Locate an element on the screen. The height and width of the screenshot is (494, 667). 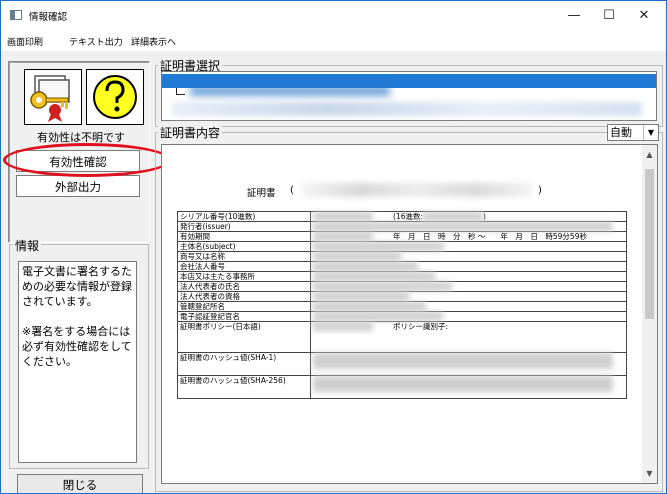
cert-row-value-text: ポリシー識別子: is located at coordinates (421, 326).